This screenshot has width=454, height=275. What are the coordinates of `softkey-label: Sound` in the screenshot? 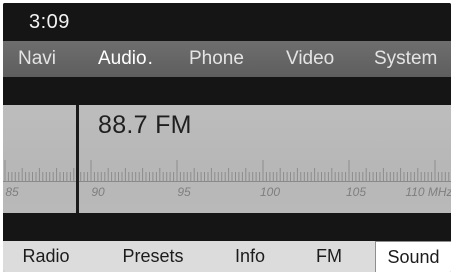 It's located at (413, 256).